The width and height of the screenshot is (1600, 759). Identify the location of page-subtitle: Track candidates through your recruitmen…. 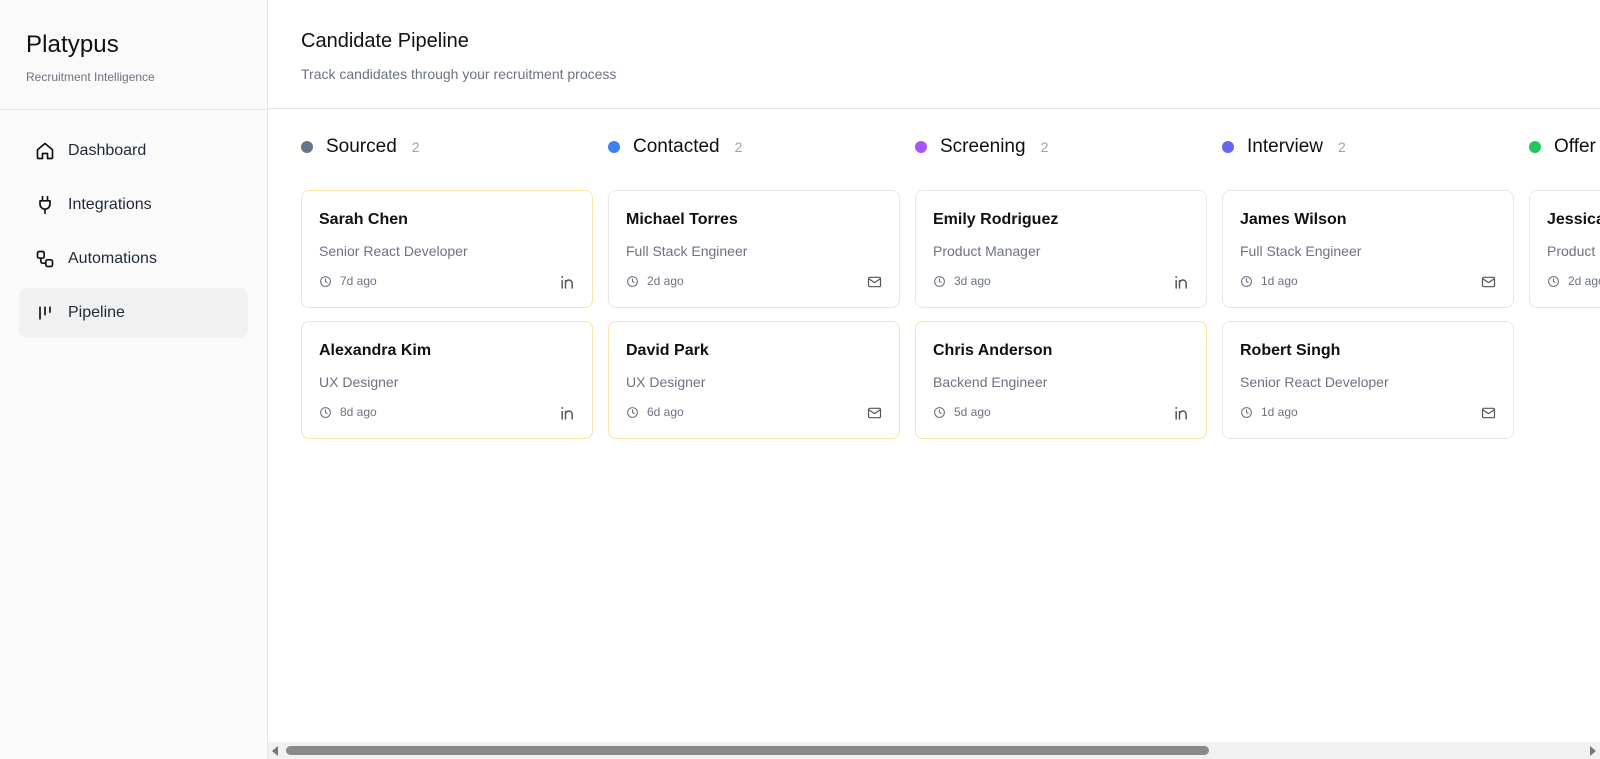
(459, 74).